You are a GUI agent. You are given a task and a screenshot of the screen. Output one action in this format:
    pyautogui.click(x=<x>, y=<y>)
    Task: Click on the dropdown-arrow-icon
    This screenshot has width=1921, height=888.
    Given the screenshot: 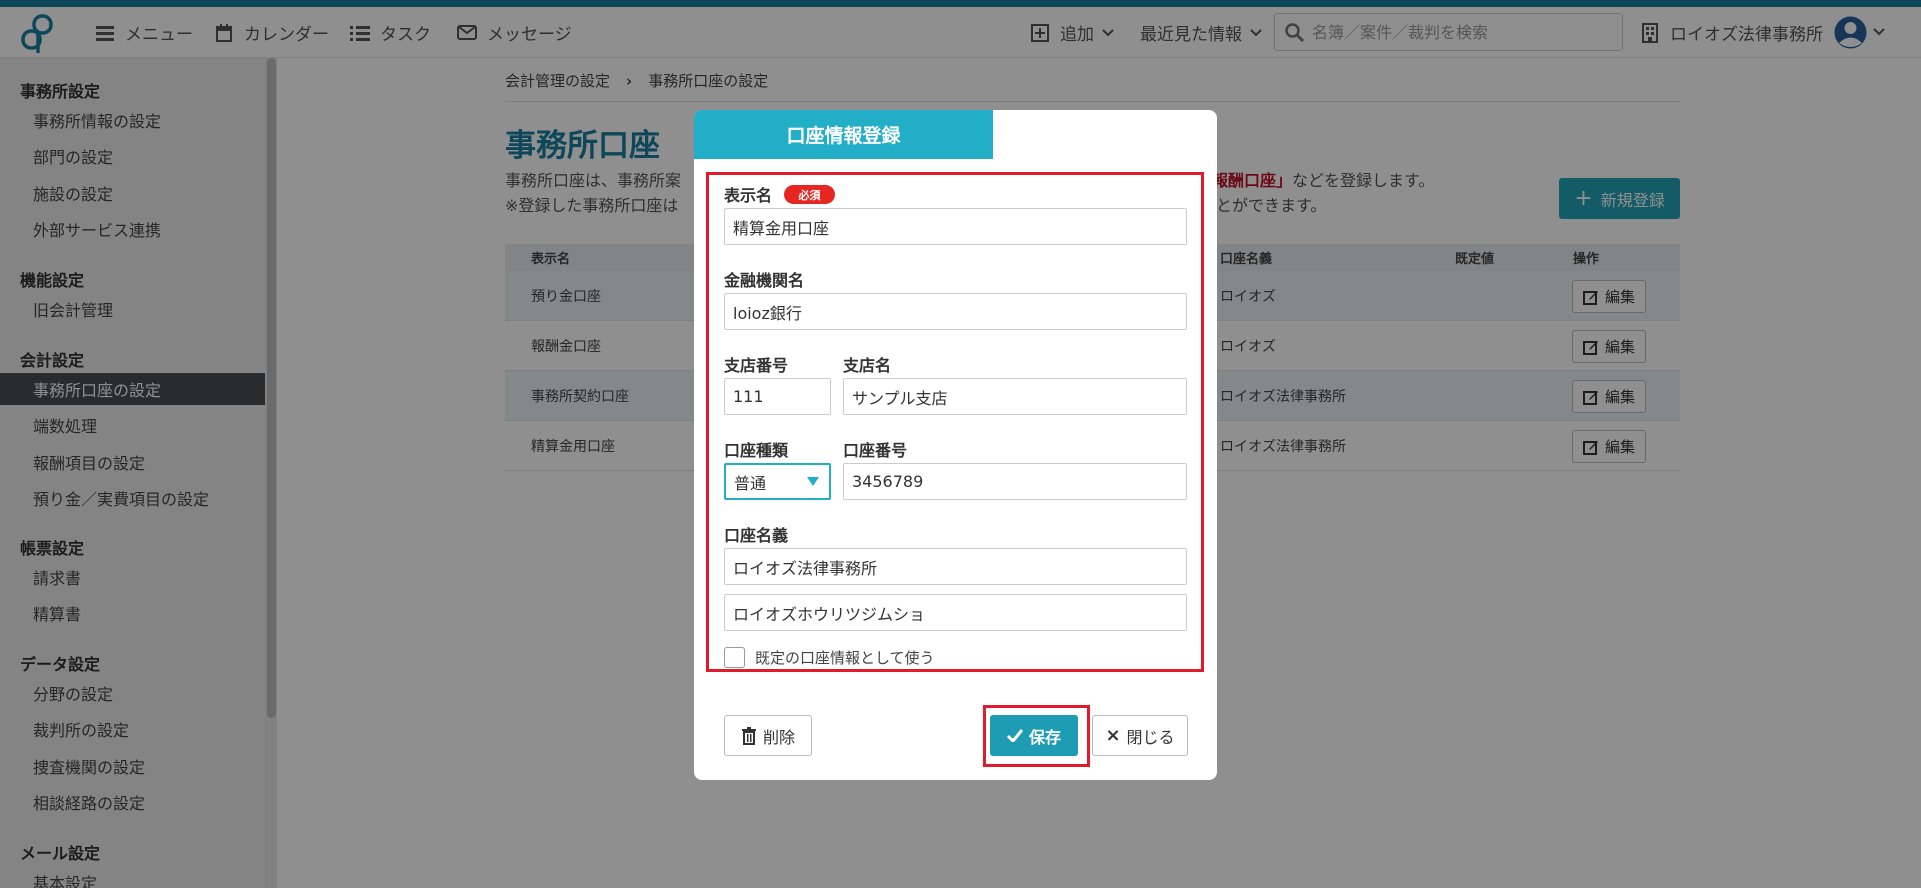 What is the action you would take?
    pyautogui.click(x=813, y=481)
    